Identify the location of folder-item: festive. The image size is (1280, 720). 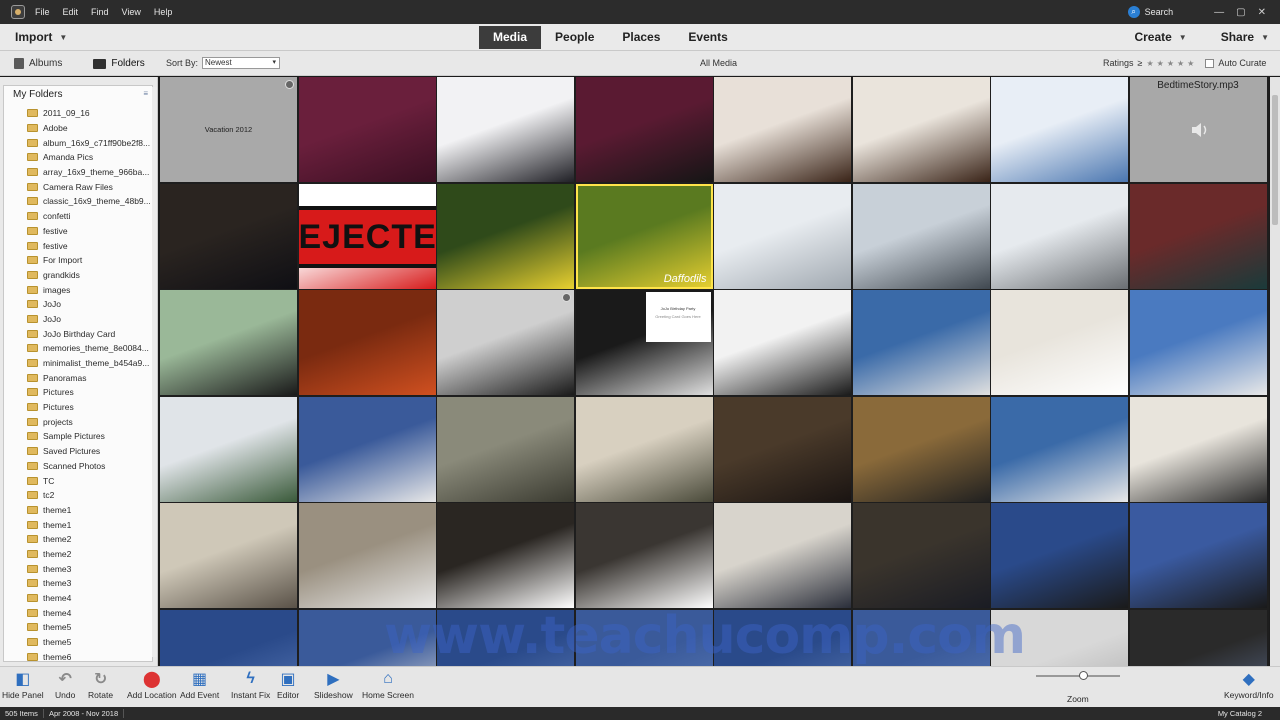
(78, 245).